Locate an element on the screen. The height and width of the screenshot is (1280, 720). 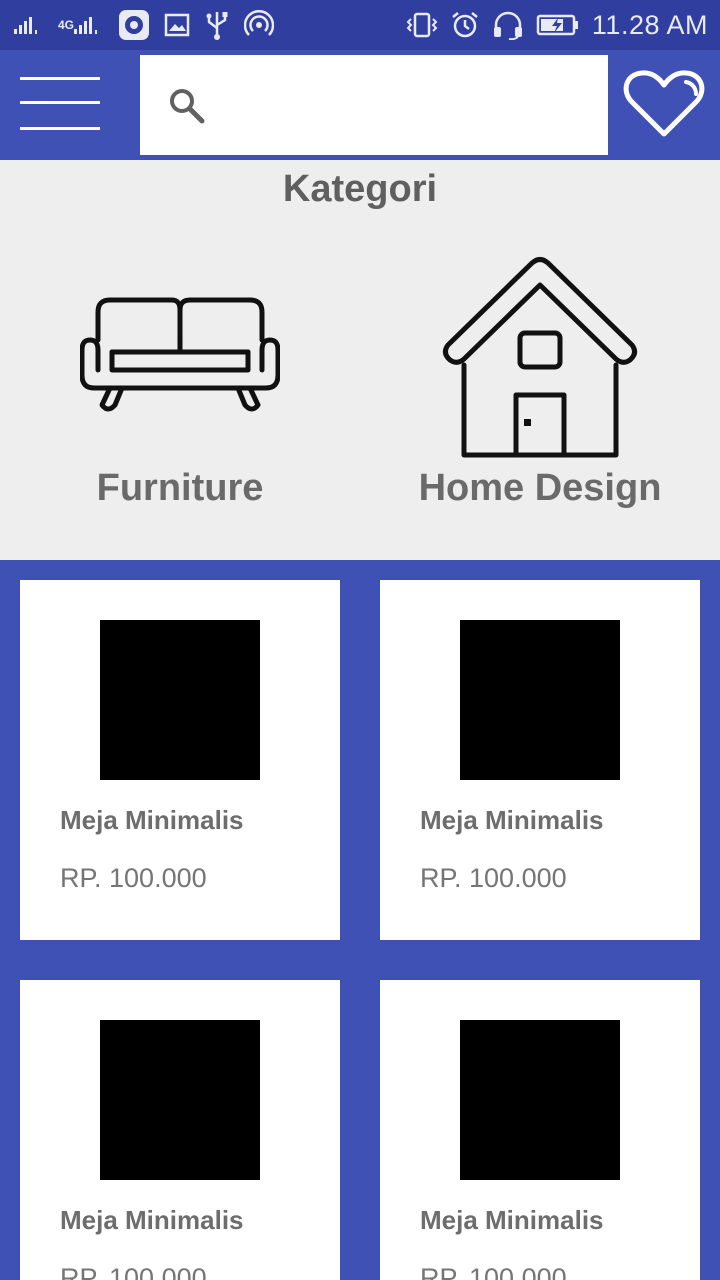
category-label: Home Design is located at coordinates (540, 488).